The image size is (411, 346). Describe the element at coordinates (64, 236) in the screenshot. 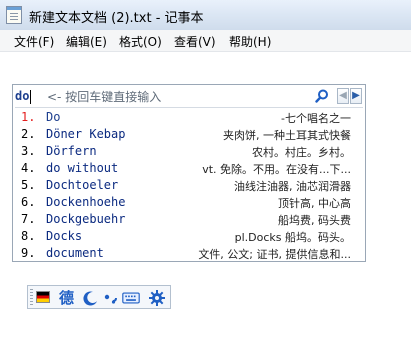

I see `candidate-word: Docks` at that location.